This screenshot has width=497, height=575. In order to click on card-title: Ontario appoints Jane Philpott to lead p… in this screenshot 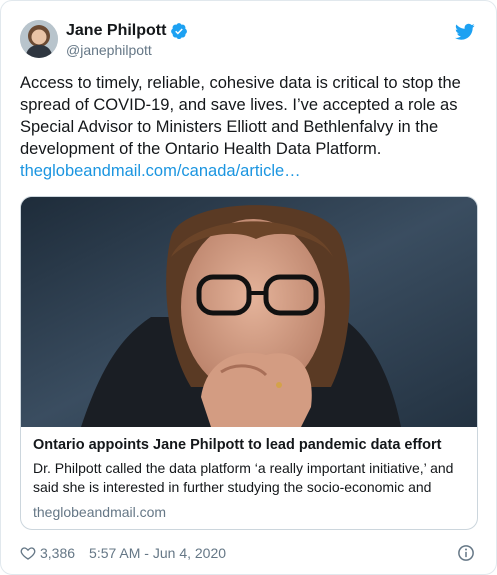, I will do `click(237, 445)`.